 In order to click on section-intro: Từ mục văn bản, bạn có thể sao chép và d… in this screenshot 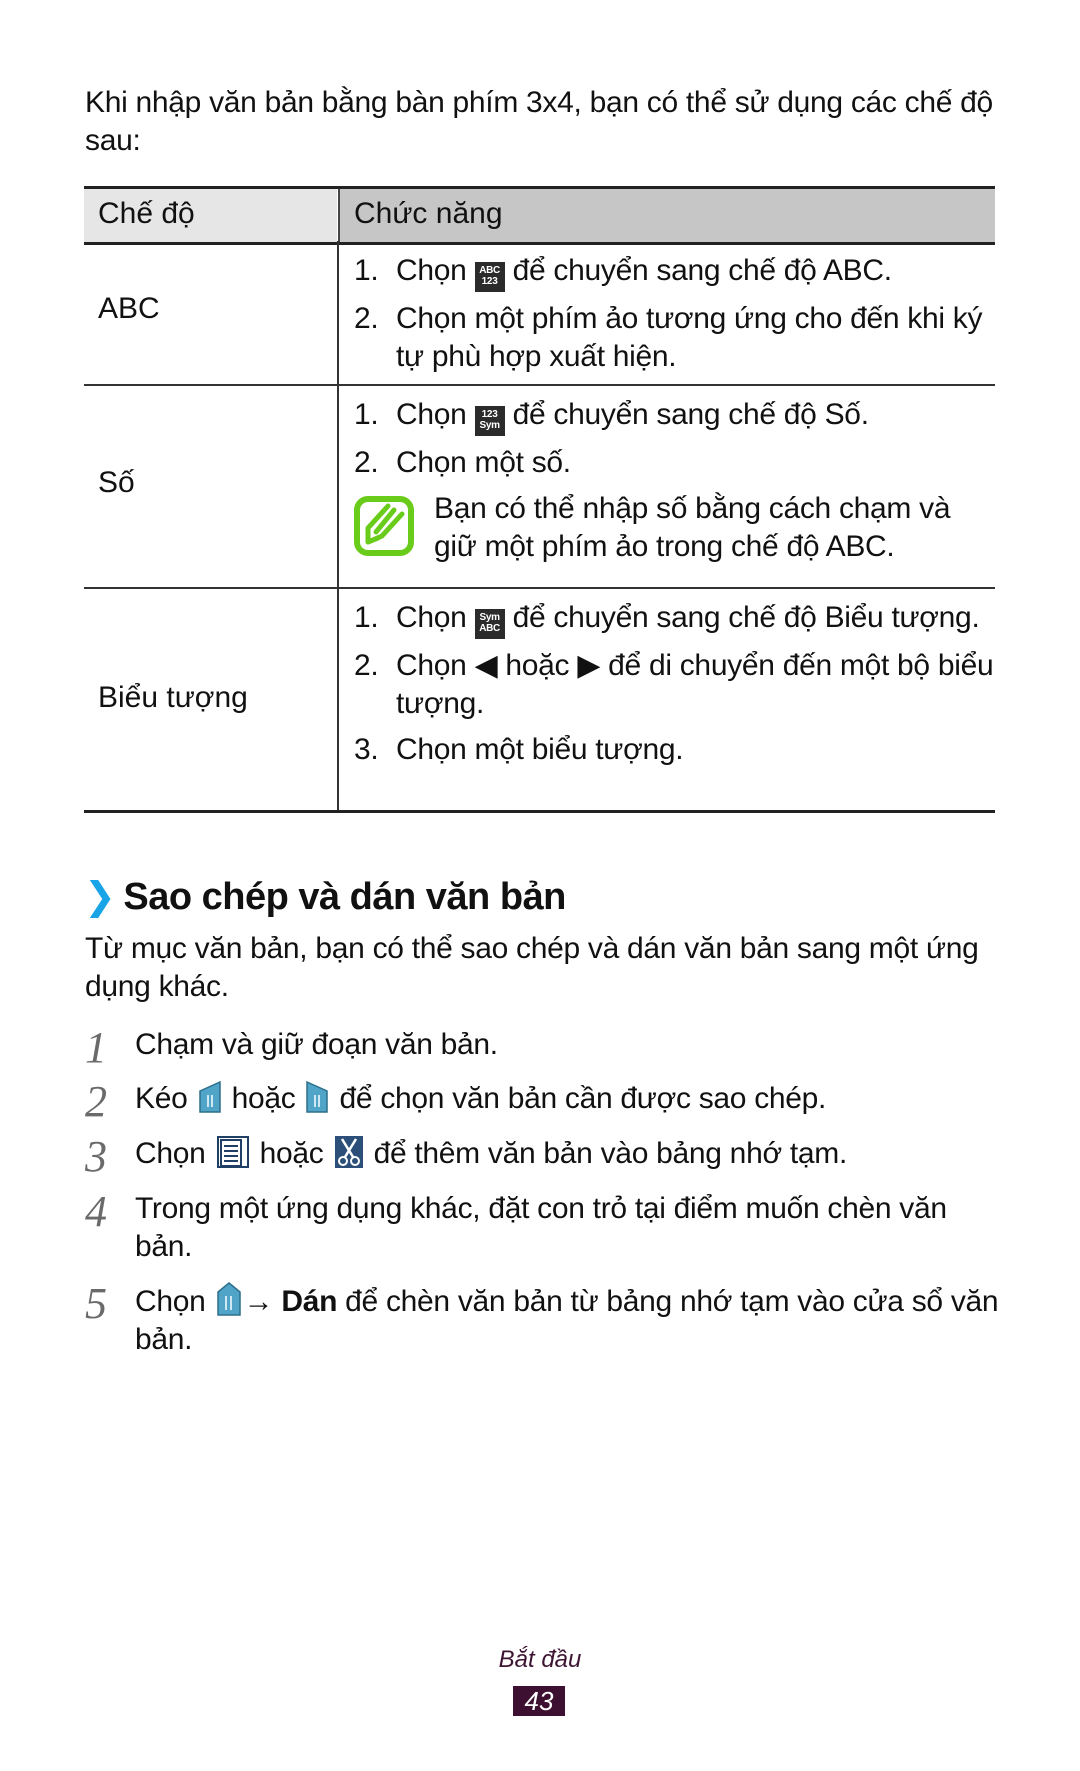, I will do `click(532, 967)`.